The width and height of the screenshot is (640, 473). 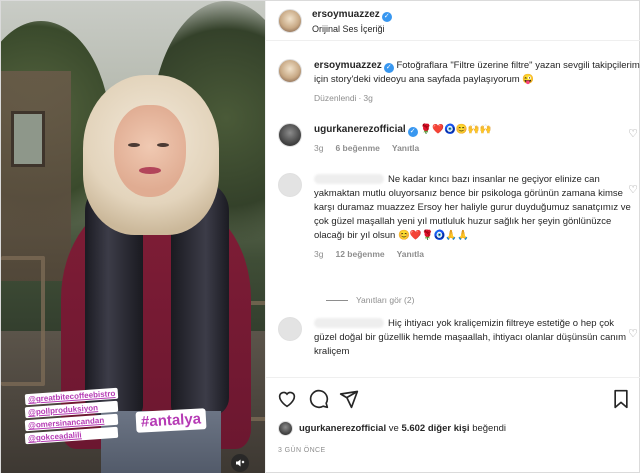 What do you see at coordinates (352, 29) in the screenshot?
I see `audio-label: Orijinal Ses İçeriği` at bounding box center [352, 29].